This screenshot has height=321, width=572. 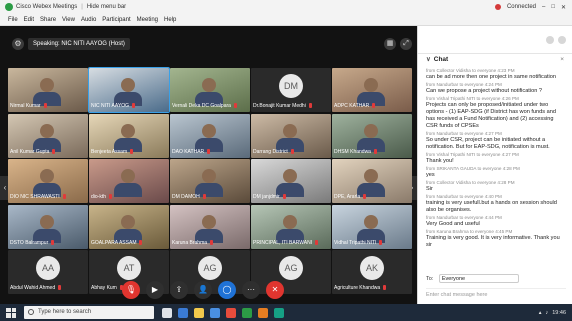 What do you see at coordinates (170, 20) in the screenshot?
I see `menu-help: Help` at bounding box center [170, 20].